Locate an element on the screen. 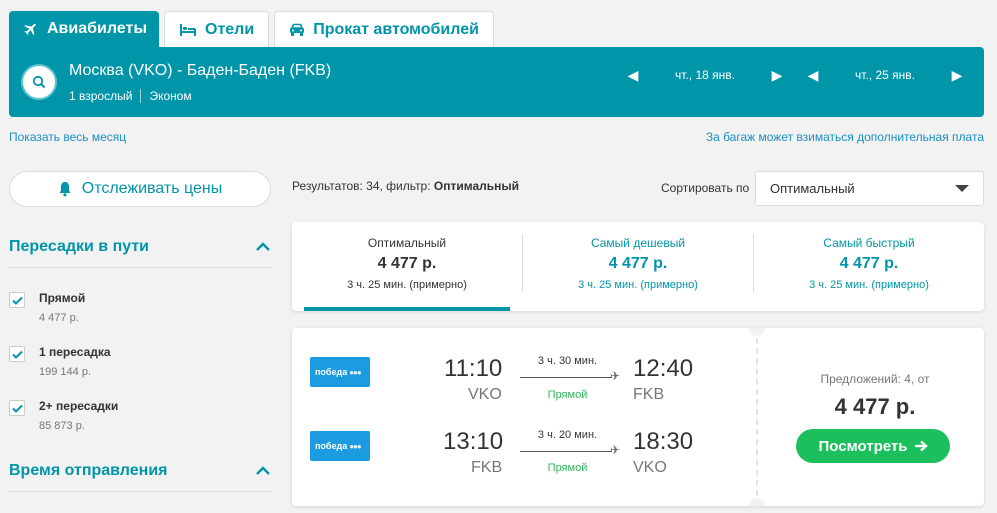 The width and height of the screenshot is (997, 513). search-button is located at coordinates (39, 82).